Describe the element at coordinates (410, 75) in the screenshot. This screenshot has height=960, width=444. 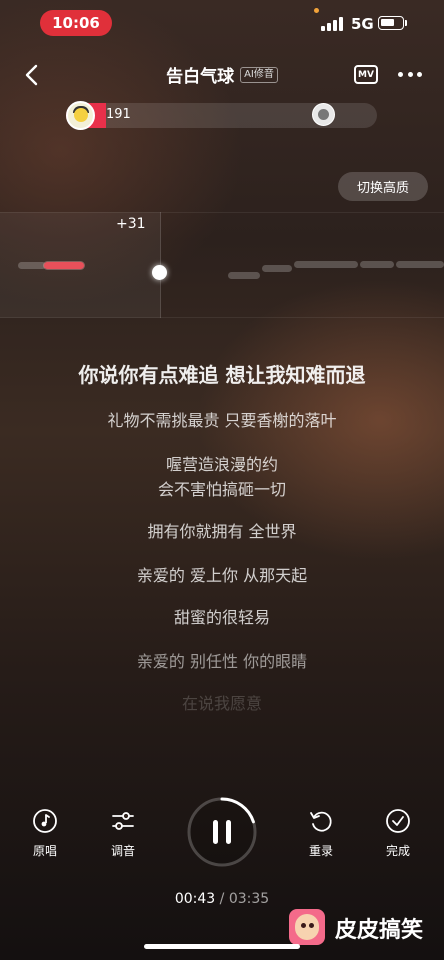
I see `more-icon` at that location.